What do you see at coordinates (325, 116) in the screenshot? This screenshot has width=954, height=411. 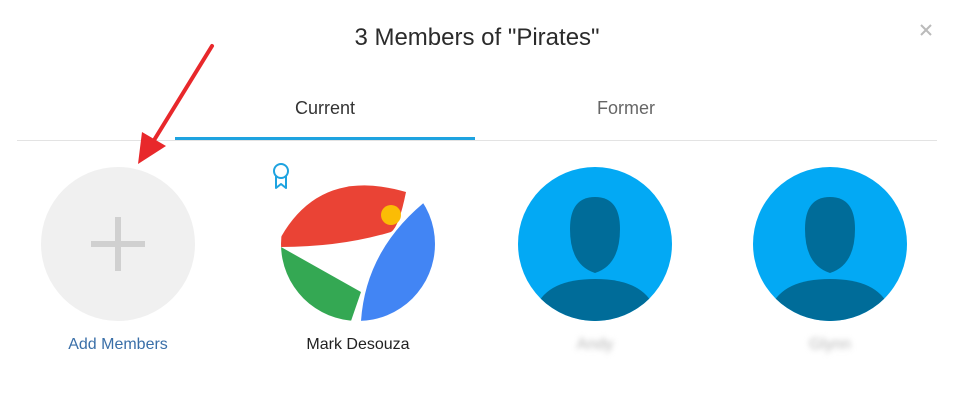 I see `tab-current: Current` at bounding box center [325, 116].